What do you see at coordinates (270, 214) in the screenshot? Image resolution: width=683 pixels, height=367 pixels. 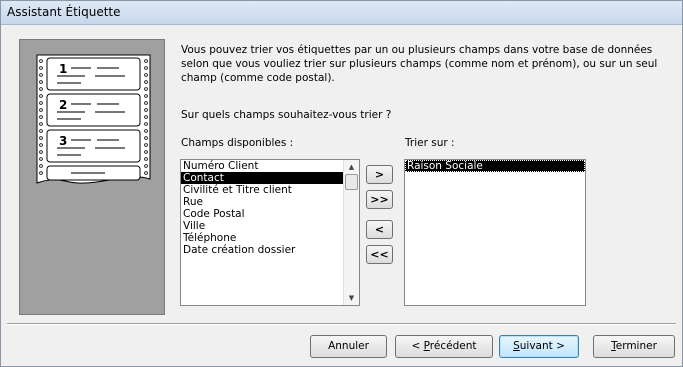 I see `list-item: Code Postal` at bounding box center [270, 214].